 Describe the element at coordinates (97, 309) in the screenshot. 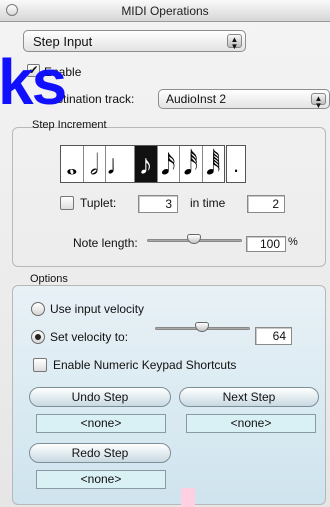

I see `use-input-velocity-label: Use input velocity` at that location.